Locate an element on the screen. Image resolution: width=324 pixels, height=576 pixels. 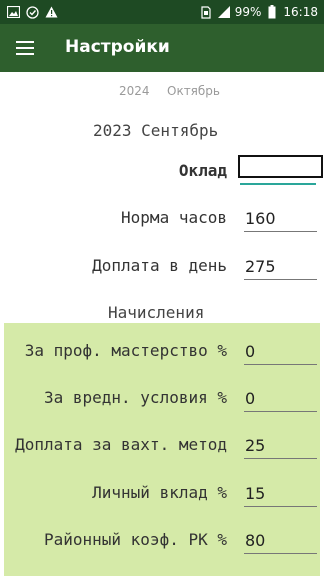
accrual-row: За проф. мастерство % is located at coordinates (162, 352).